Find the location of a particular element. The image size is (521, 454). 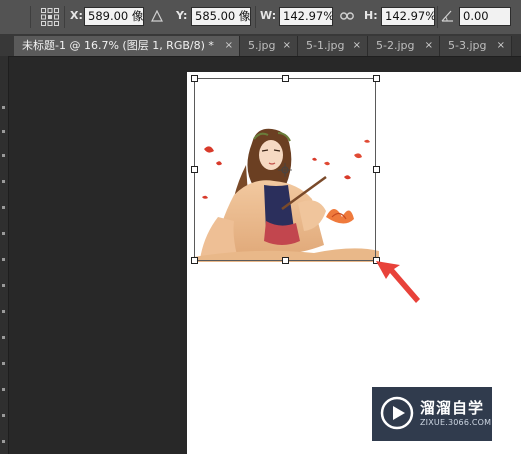

tab-label: 5-3.jpg is located at coordinates (467, 45).